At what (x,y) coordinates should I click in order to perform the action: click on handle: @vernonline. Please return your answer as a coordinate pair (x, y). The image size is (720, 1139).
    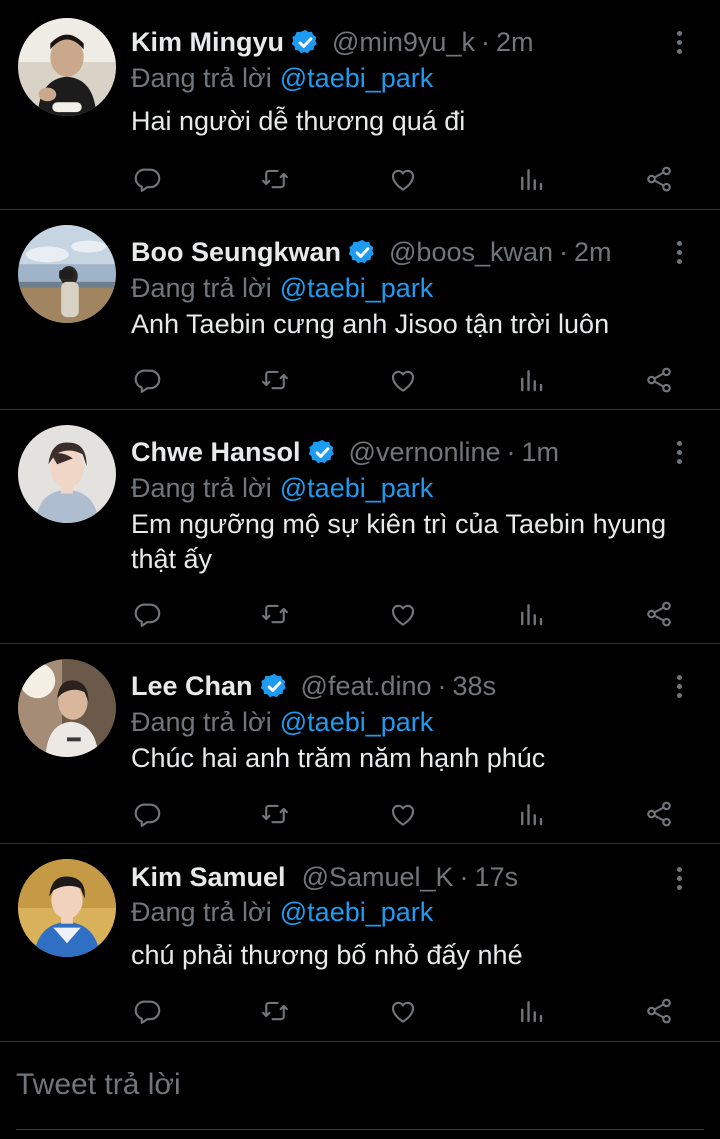
    Looking at the image, I should click on (425, 452).